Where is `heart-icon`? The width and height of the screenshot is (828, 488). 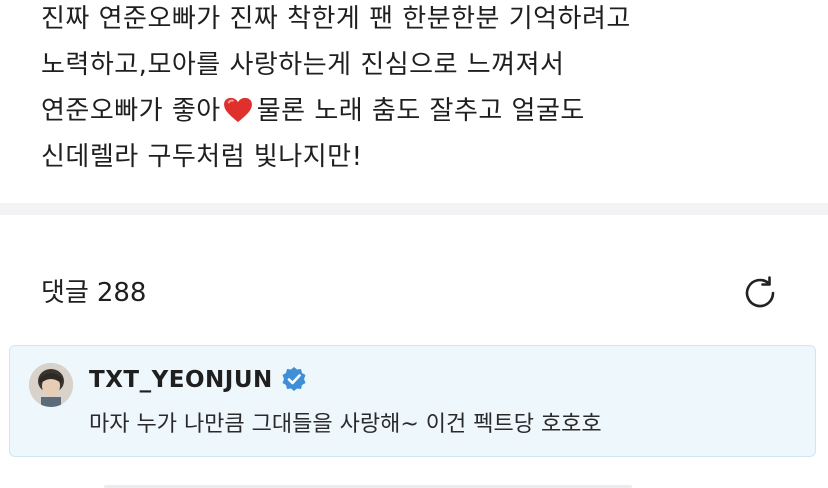 heart-icon is located at coordinates (237, 110).